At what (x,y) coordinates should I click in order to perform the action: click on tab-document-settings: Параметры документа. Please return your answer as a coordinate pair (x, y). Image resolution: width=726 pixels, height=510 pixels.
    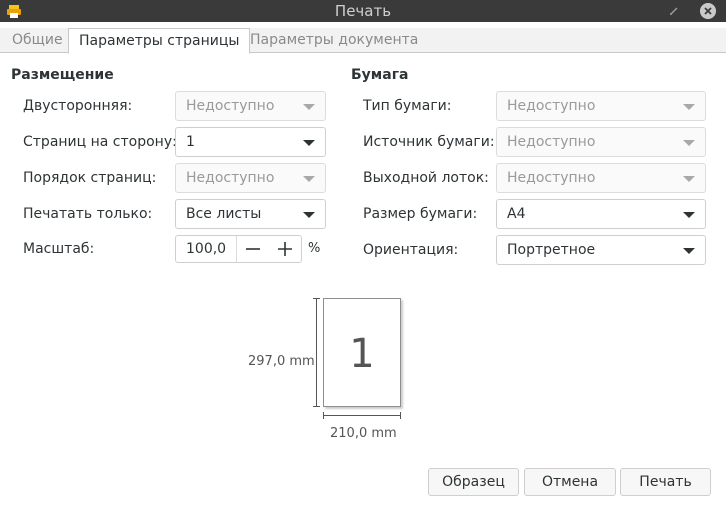
    Looking at the image, I should click on (334, 40).